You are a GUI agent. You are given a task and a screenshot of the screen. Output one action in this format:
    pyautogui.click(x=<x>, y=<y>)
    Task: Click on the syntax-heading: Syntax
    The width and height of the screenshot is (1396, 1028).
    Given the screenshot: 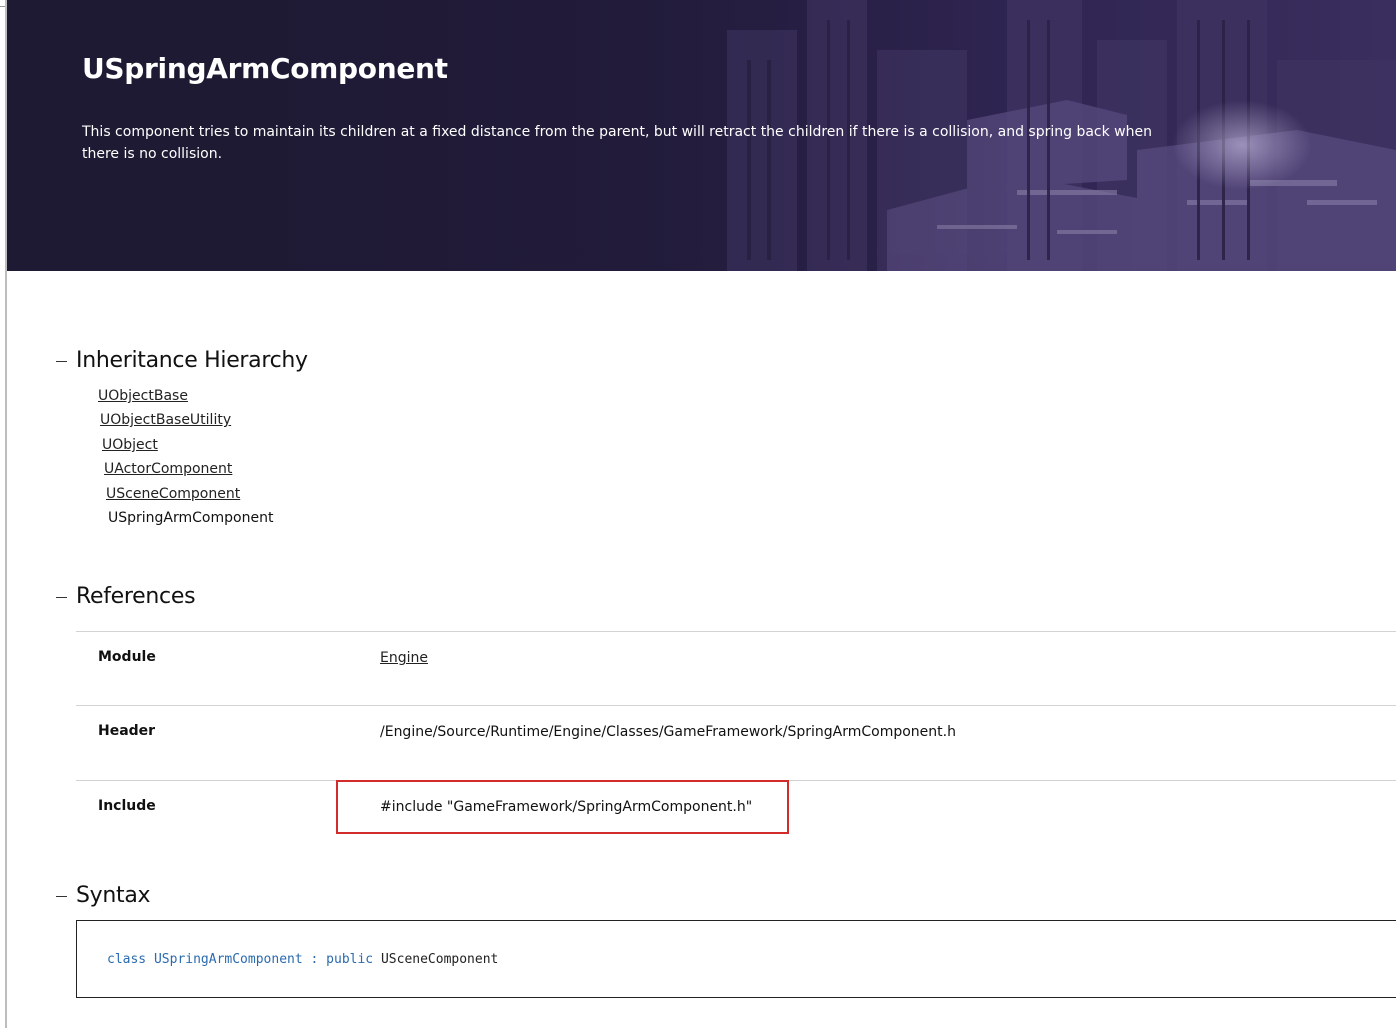 What is the action you would take?
    pyautogui.click(x=113, y=895)
    